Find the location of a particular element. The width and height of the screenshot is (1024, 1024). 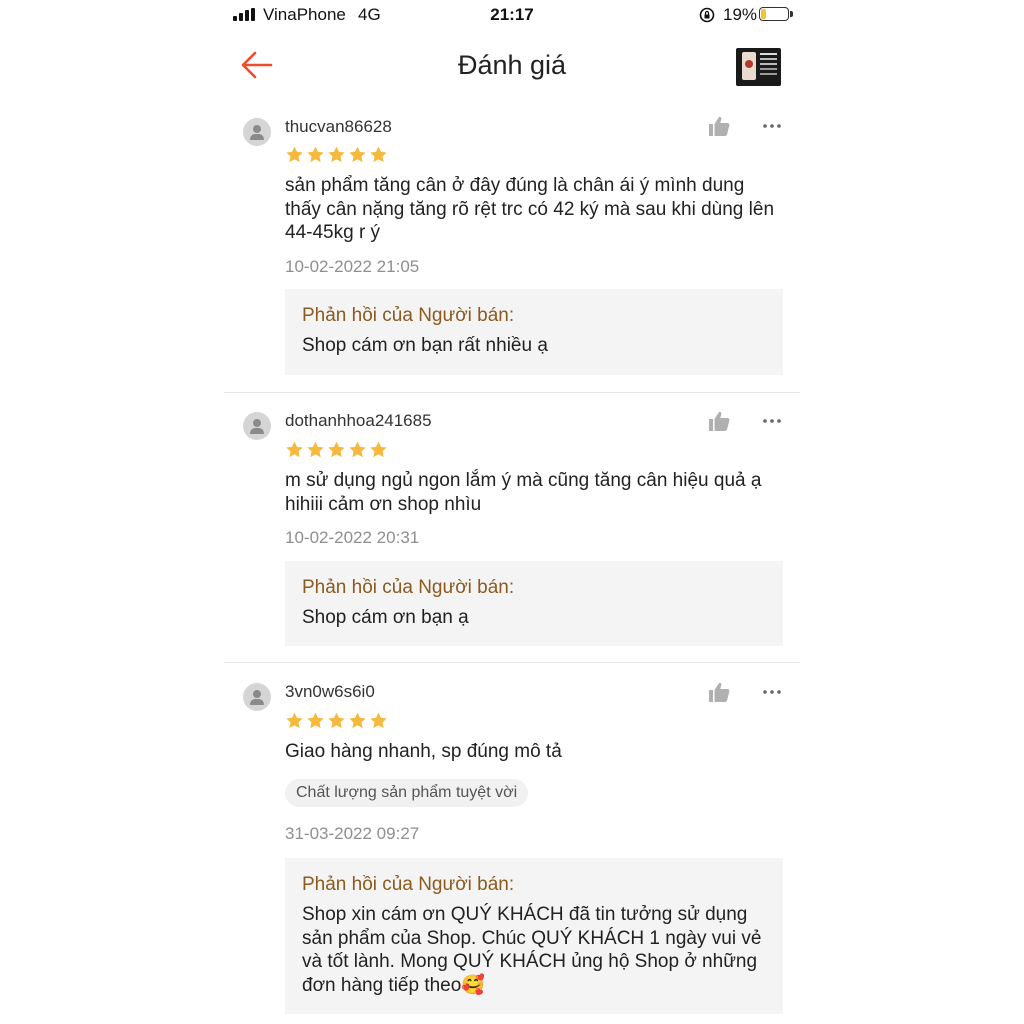

review-date: 10-02-2022 20:31 is located at coordinates (352, 537).